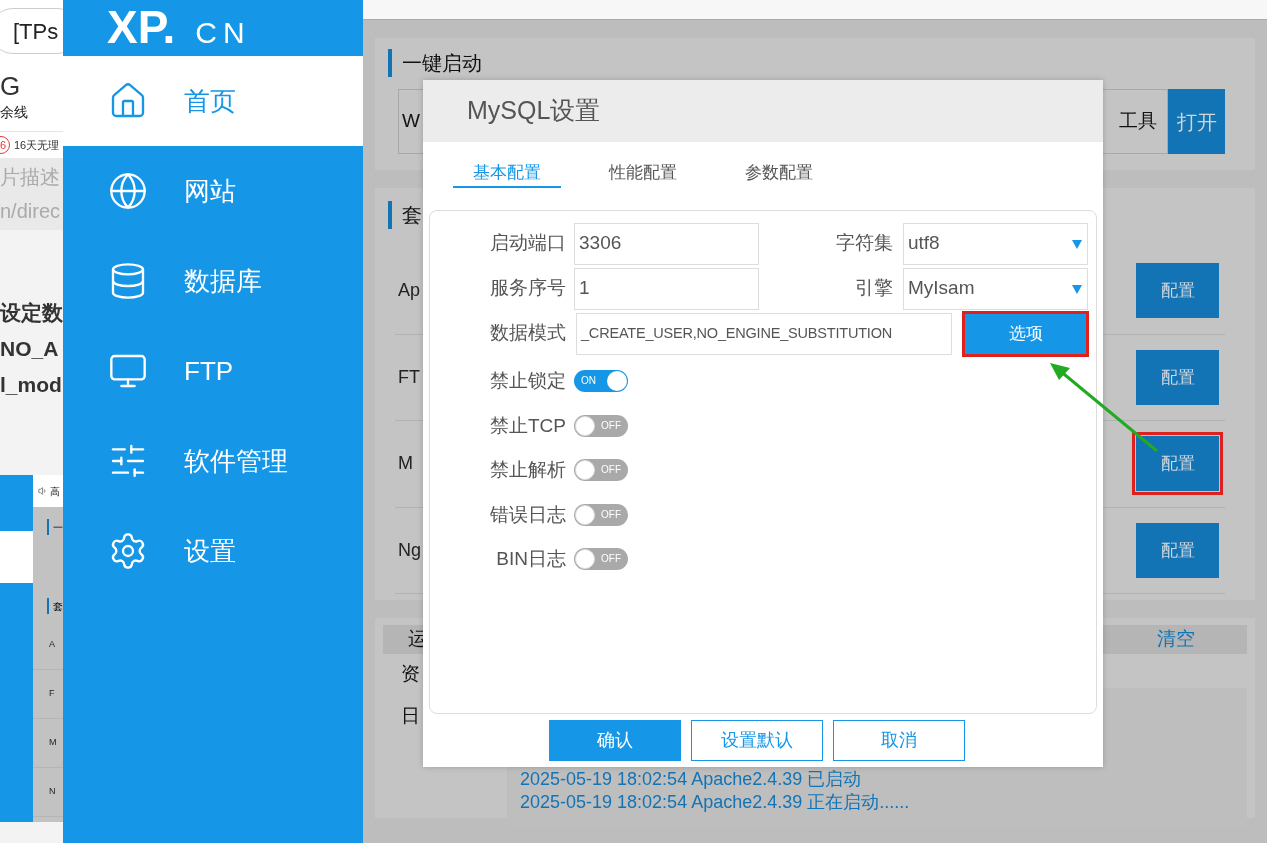 This screenshot has height=843, width=1267. I want to click on service-name: Ng, so click(409, 550).